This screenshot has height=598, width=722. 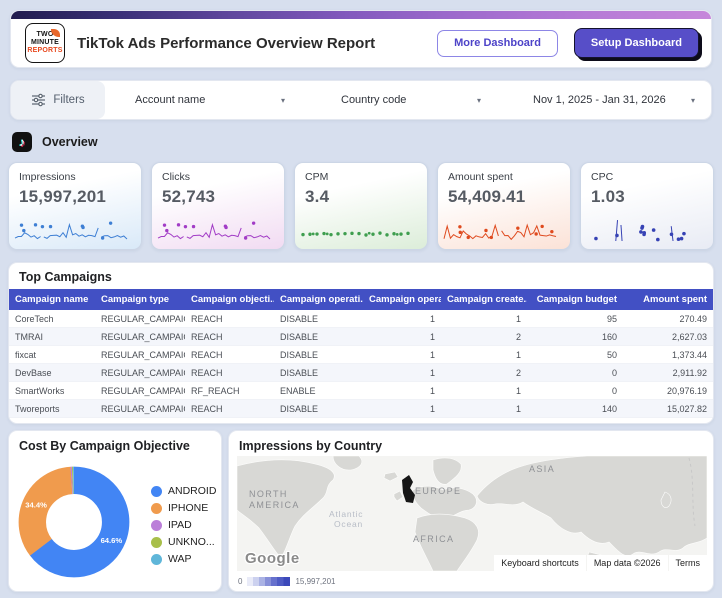 What do you see at coordinates (315, 581) in the screenshot?
I see `scale-max-label: 15,997,201` at bounding box center [315, 581].